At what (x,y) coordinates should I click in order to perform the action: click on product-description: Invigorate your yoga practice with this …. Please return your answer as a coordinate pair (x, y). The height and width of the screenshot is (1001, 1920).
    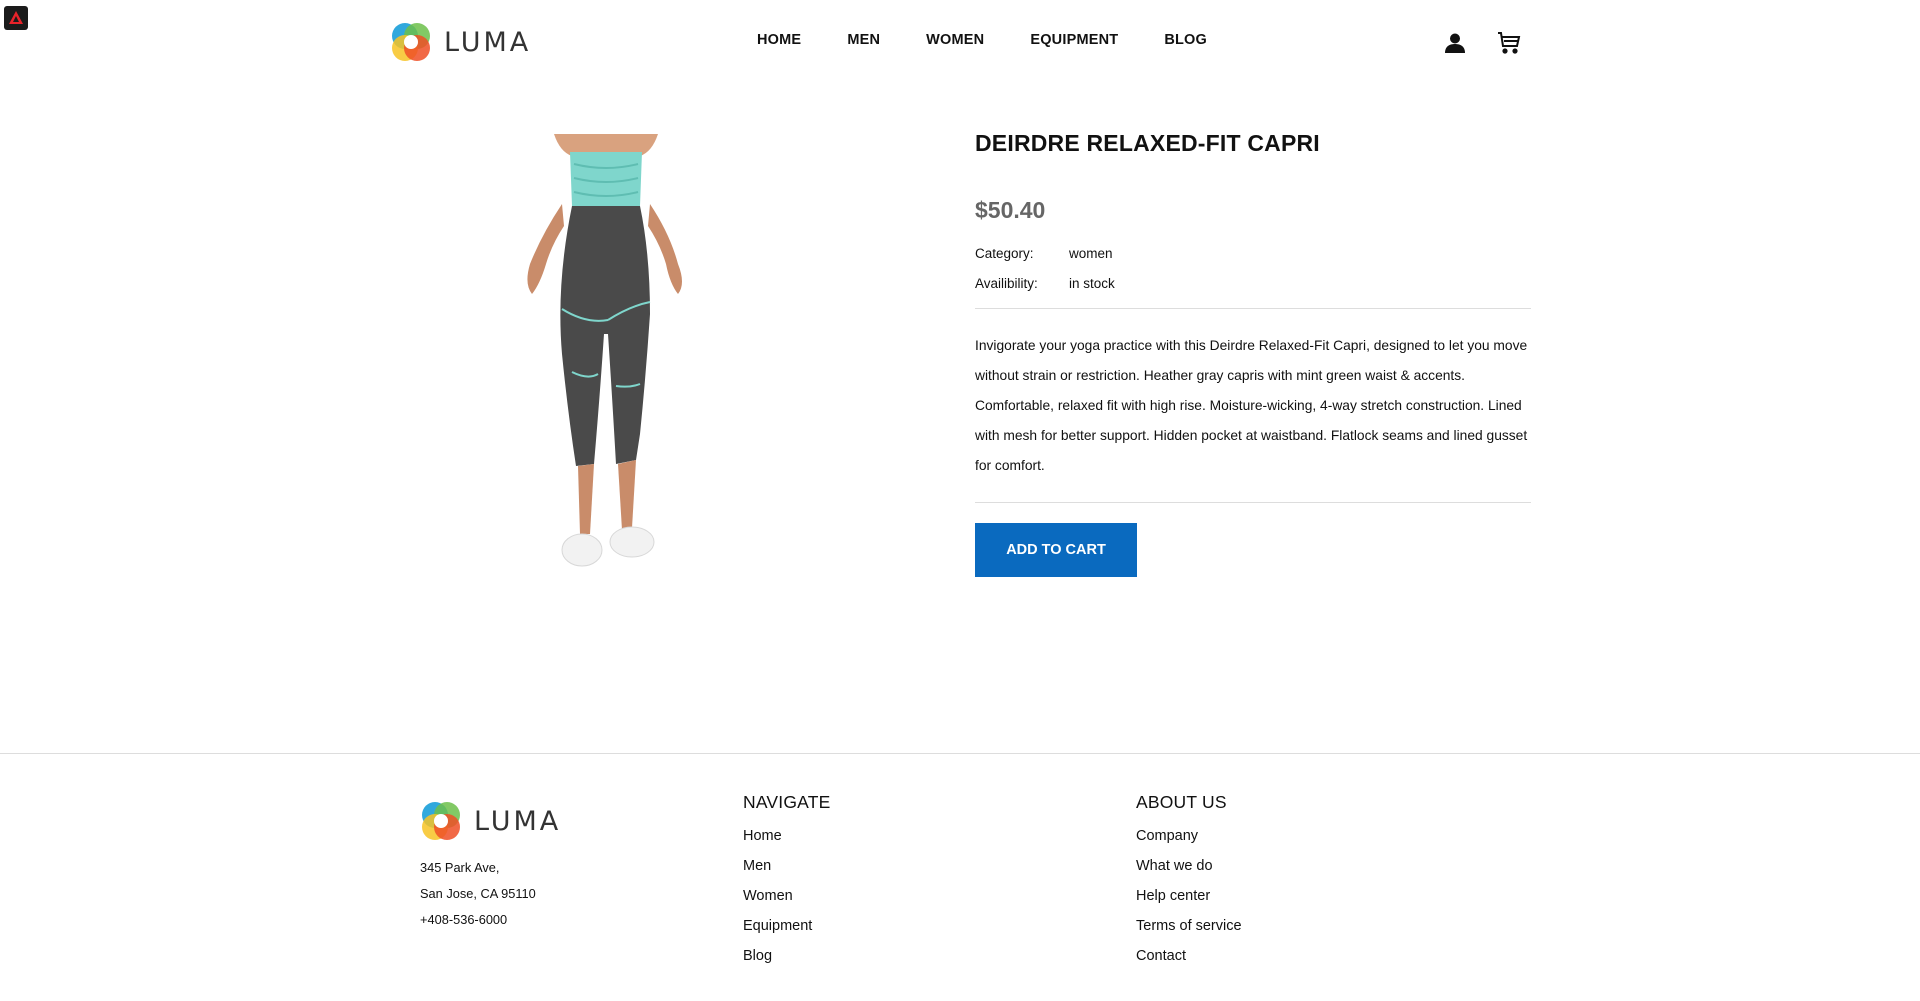
    Looking at the image, I should click on (1251, 405).